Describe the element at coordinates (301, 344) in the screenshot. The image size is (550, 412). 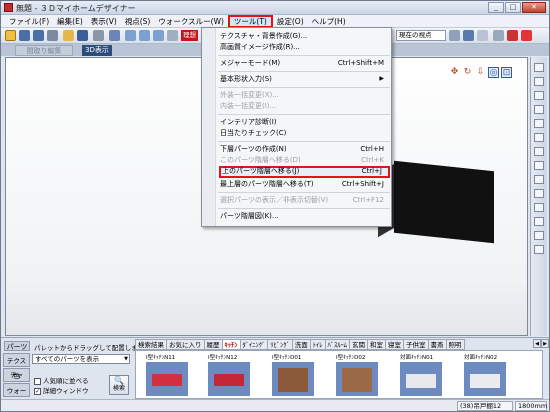
I see `tab-washroom: 洗面` at that location.